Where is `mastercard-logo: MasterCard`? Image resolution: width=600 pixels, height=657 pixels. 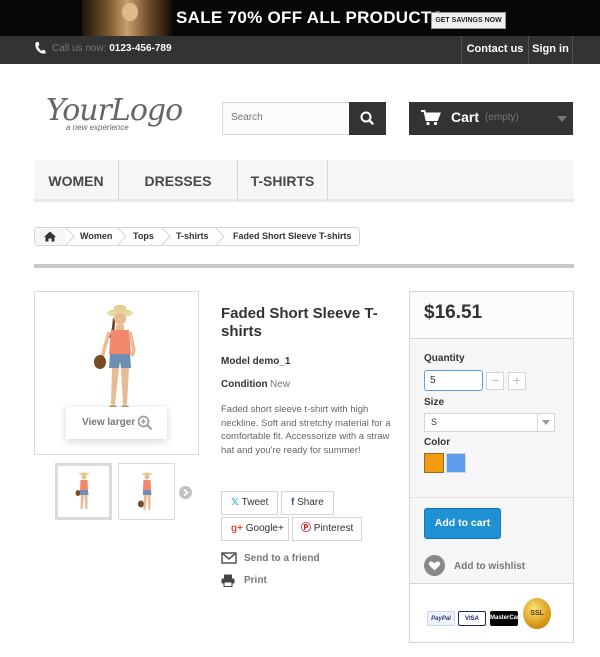 mastercard-logo: MasterCard is located at coordinates (506, 618).